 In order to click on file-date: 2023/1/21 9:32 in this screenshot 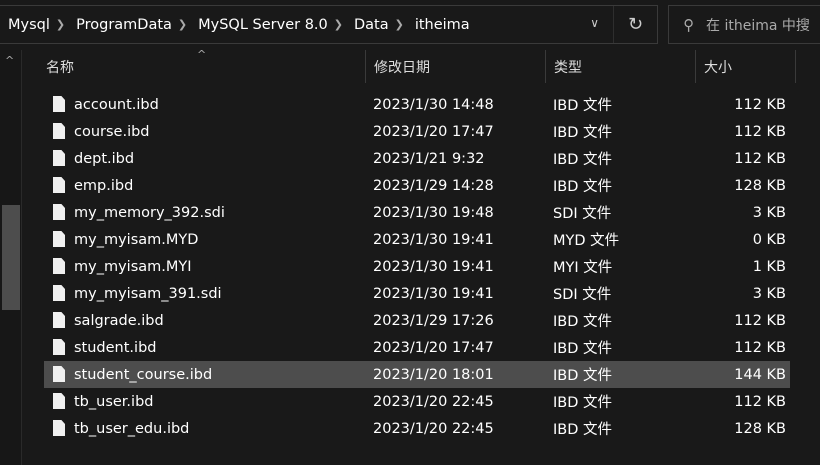, I will do `click(429, 158)`.